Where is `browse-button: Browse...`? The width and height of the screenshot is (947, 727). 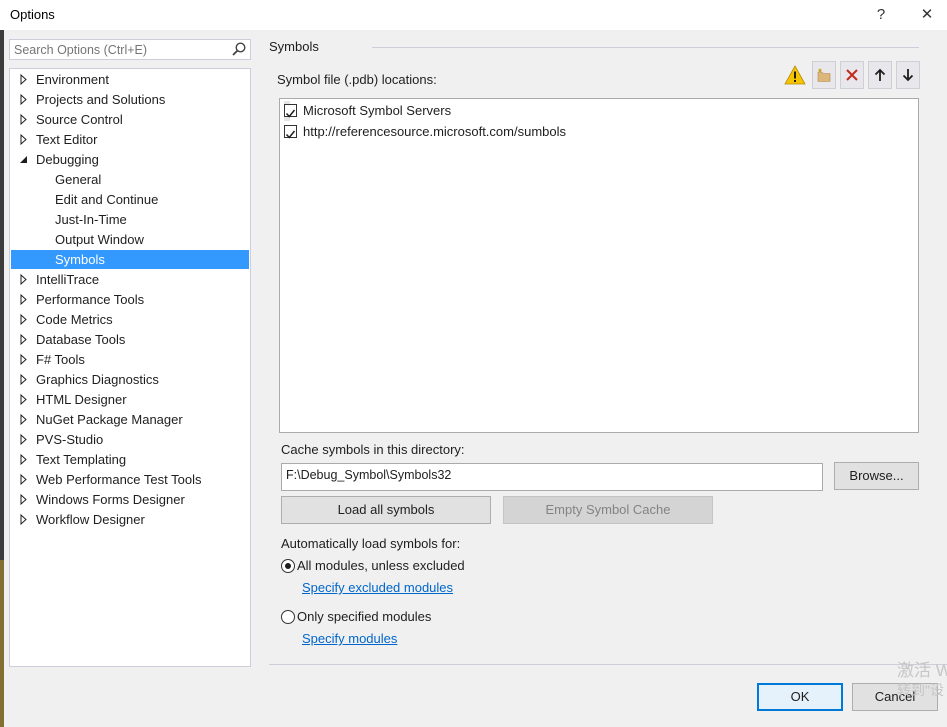 browse-button: Browse... is located at coordinates (876, 476).